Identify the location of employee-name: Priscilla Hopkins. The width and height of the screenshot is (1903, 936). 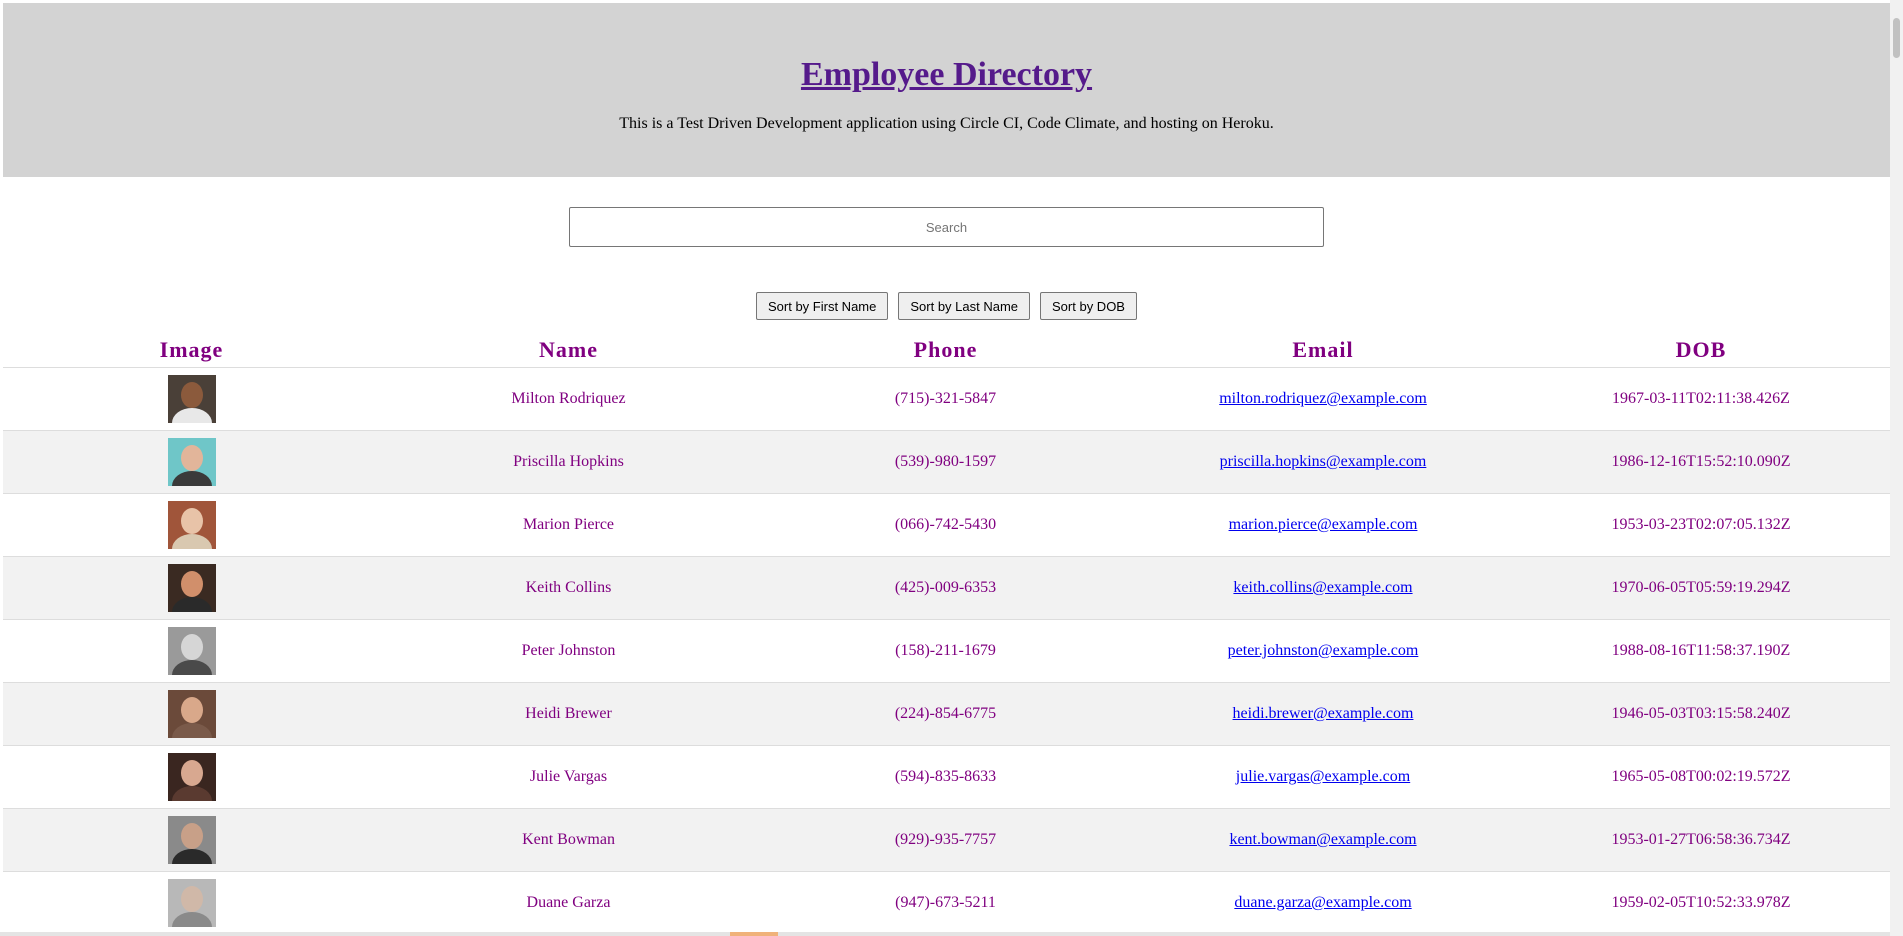
(568, 462).